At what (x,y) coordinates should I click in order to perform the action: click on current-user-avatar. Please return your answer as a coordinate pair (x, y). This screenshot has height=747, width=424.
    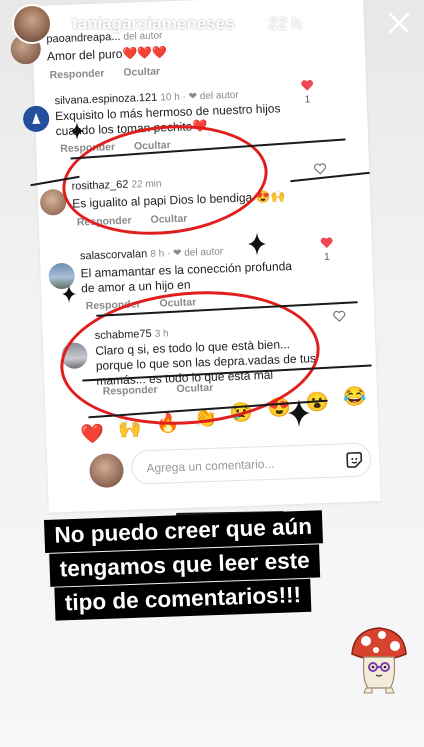
    Looking at the image, I should click on (106, 471).